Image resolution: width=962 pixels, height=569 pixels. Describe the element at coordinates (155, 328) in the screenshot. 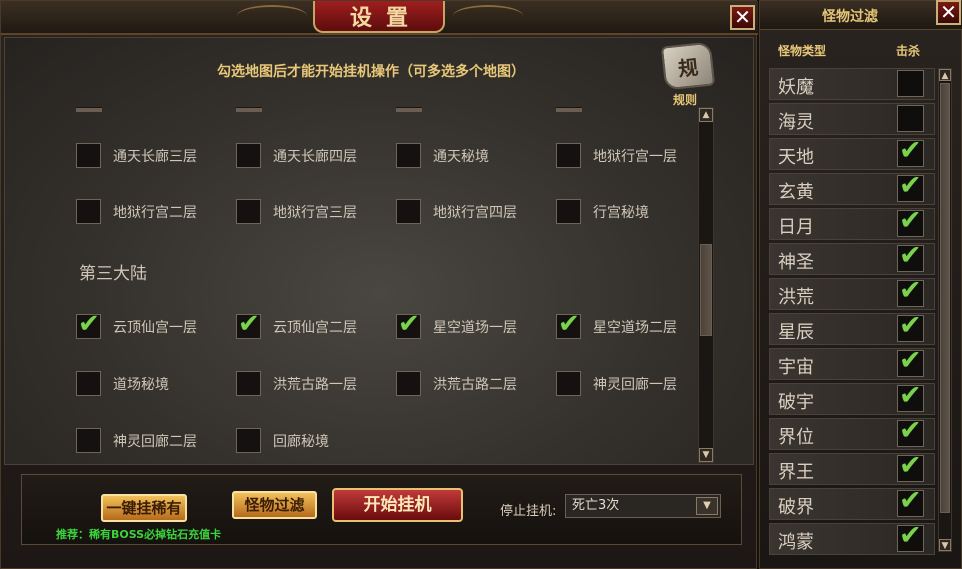

I see `map-label: 云顶仙宫一层` at that location.